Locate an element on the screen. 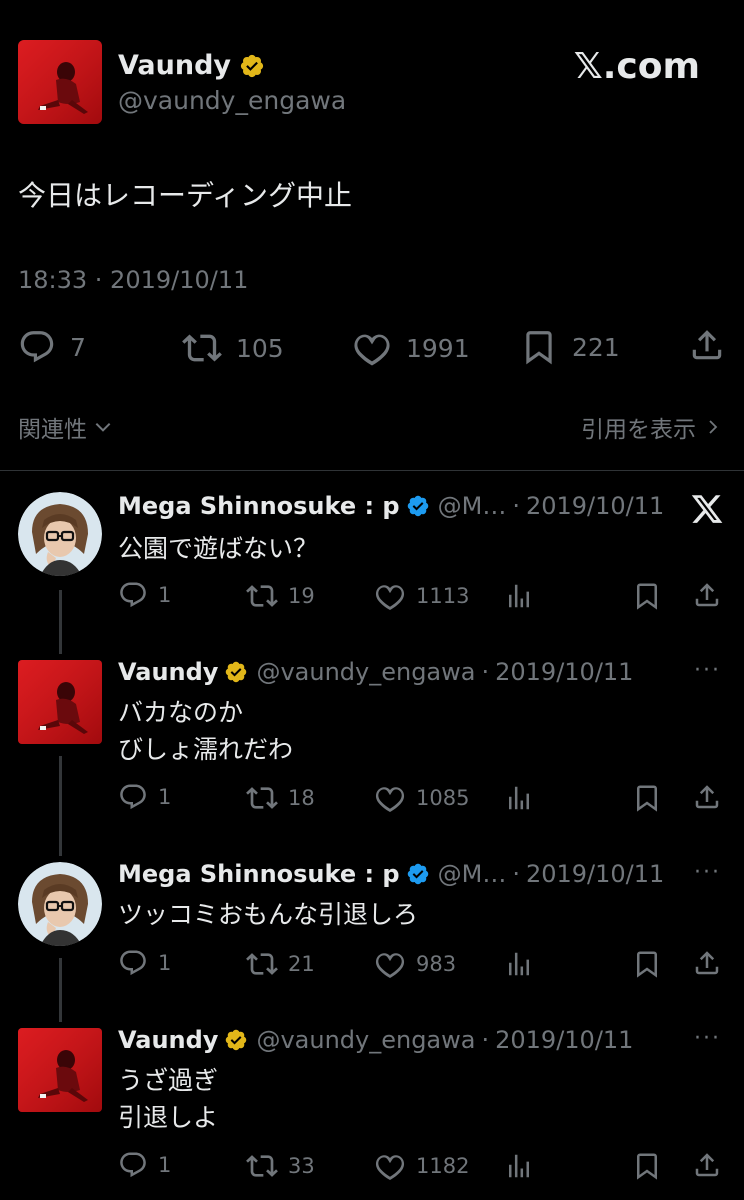  like-action: 983 is located at coordinates (415, 964).